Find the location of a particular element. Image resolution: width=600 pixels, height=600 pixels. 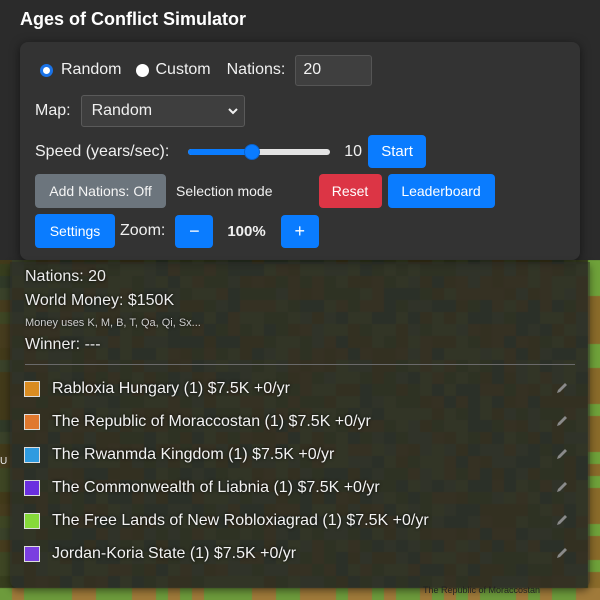

map-row: Map: Random is located at coordinates (140, 111).